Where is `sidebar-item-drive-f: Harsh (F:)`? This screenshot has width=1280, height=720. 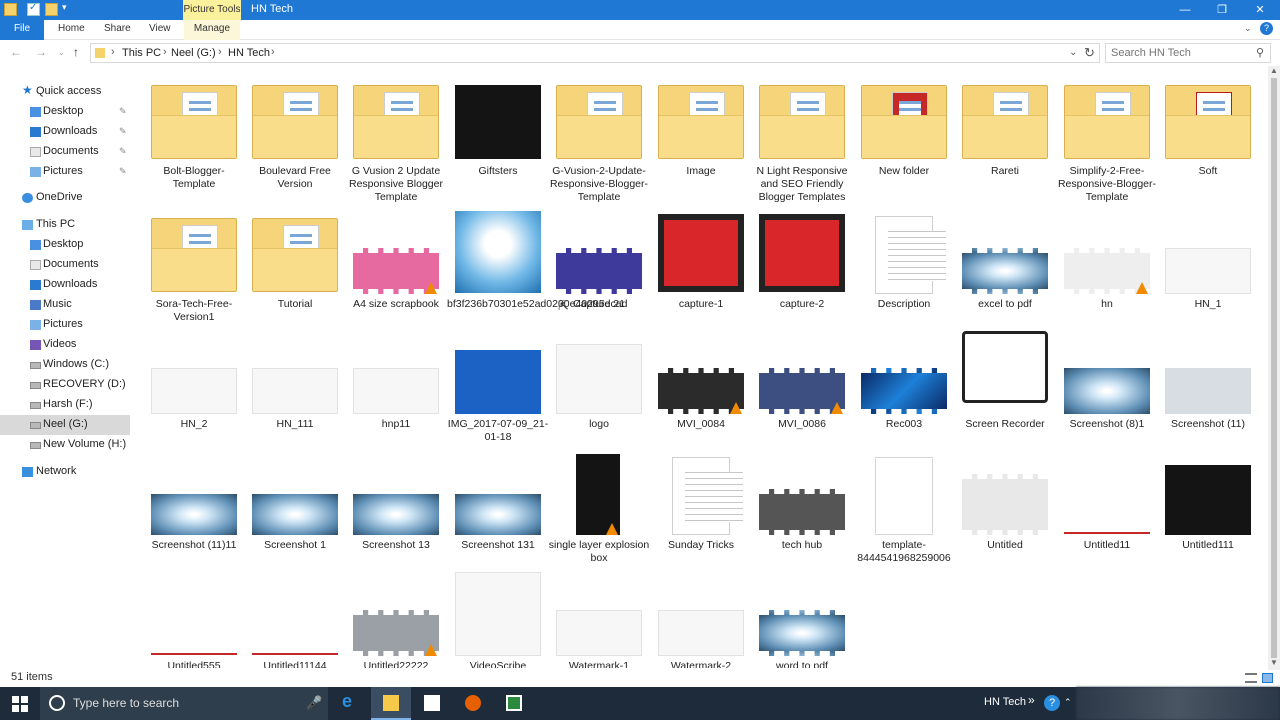
sidebar-item-drive-f: Harsh (F:) is located at coordinates (65, 405).